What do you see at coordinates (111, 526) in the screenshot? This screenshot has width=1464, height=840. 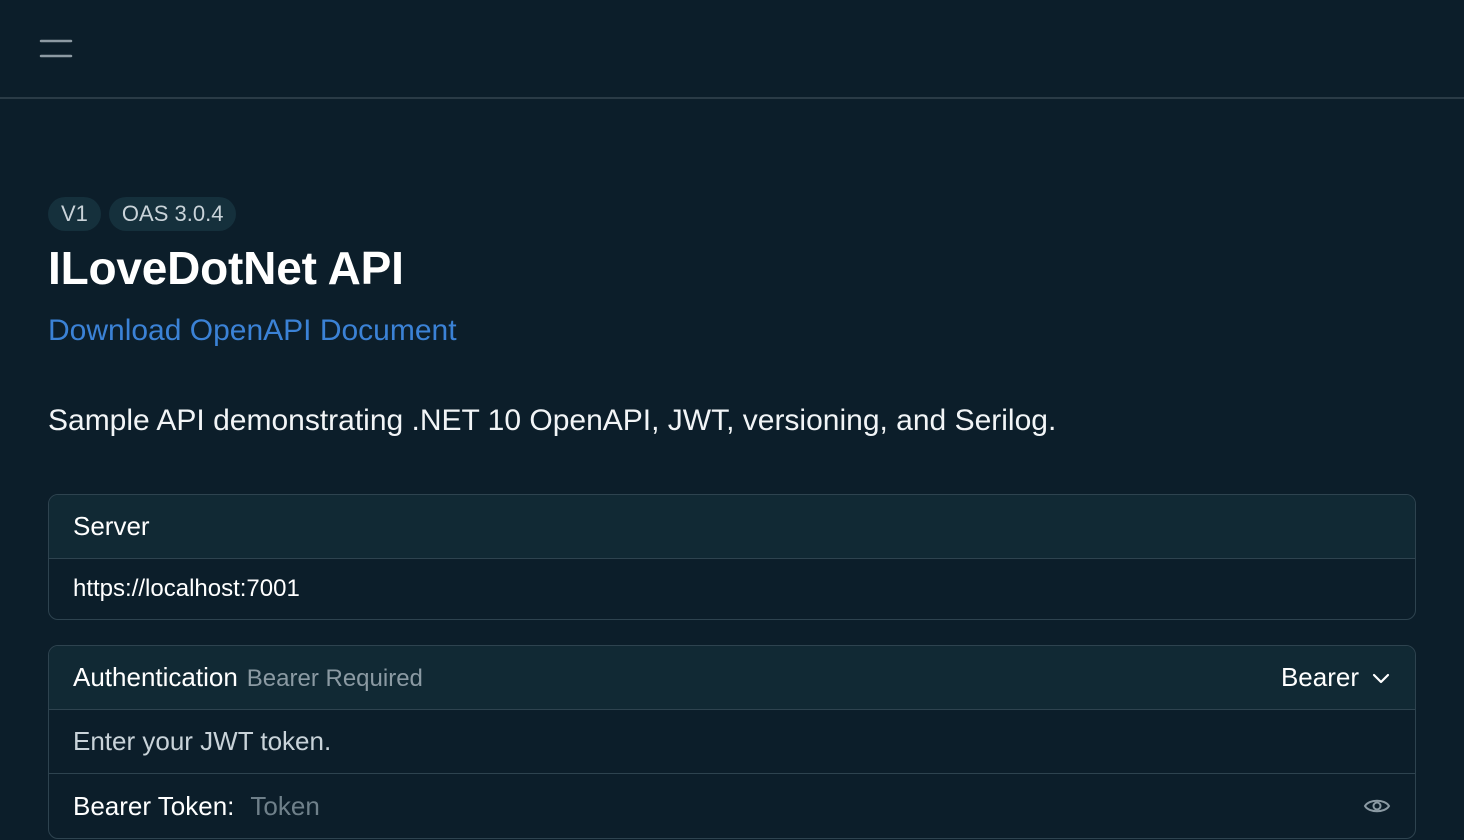 I see `server-label: Server` at bounding box center [111, 526].